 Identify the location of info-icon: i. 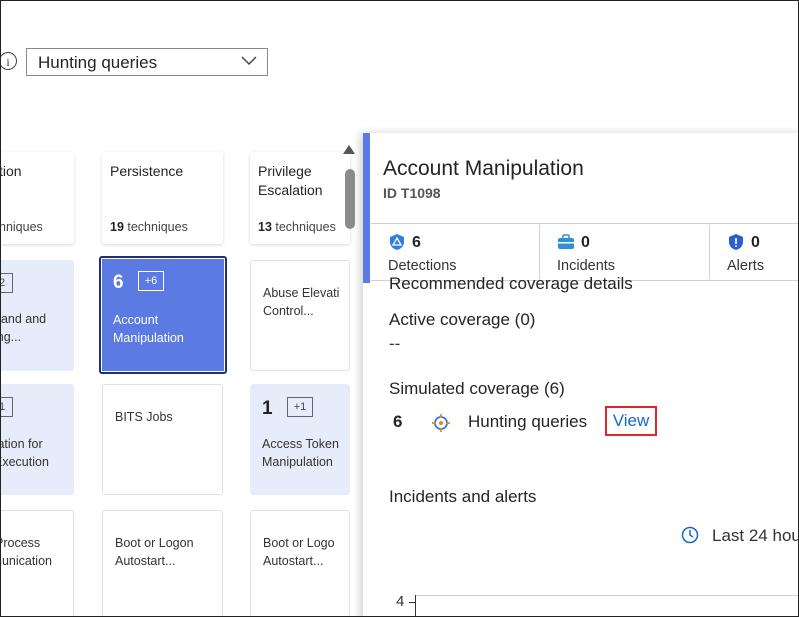
(9, 61).